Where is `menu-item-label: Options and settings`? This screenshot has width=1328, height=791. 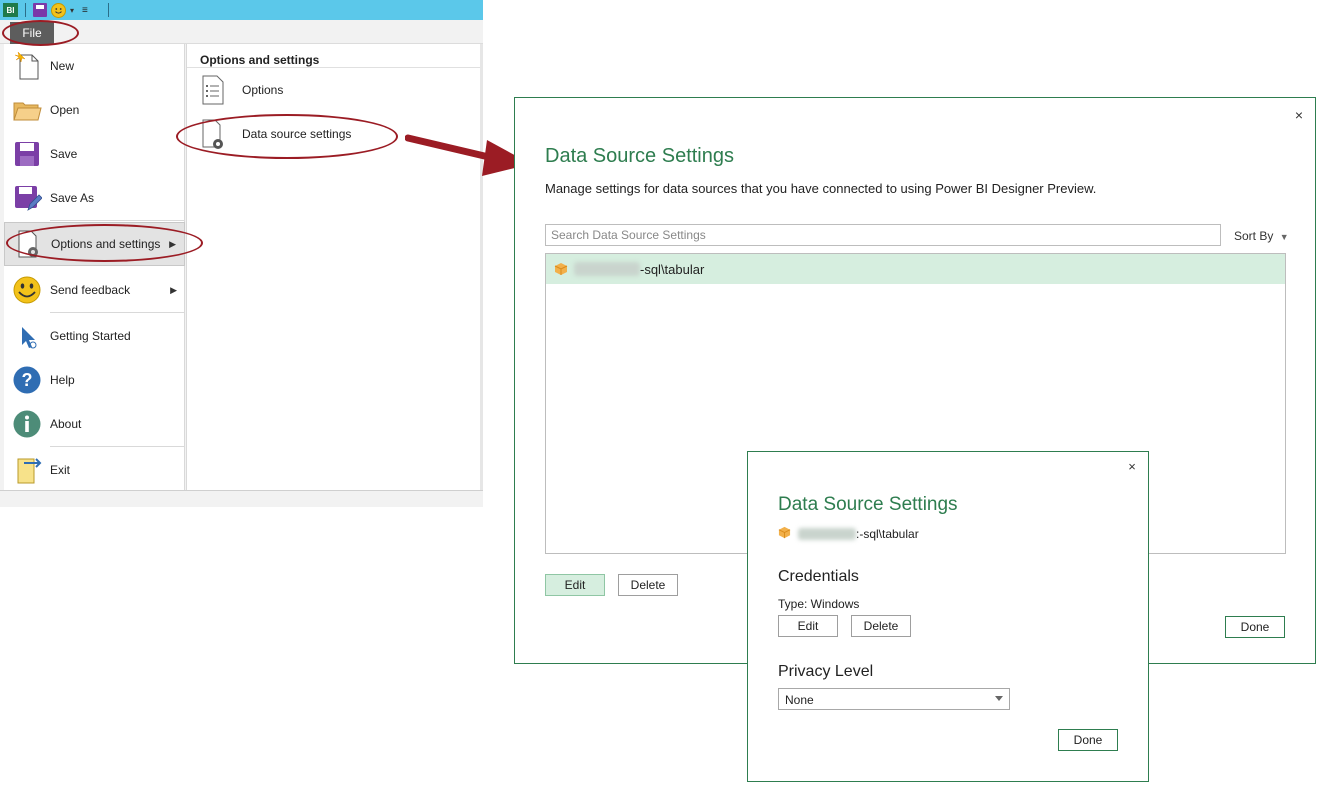
menu-item-label: Options and settings is located at coordinates (106, 244).